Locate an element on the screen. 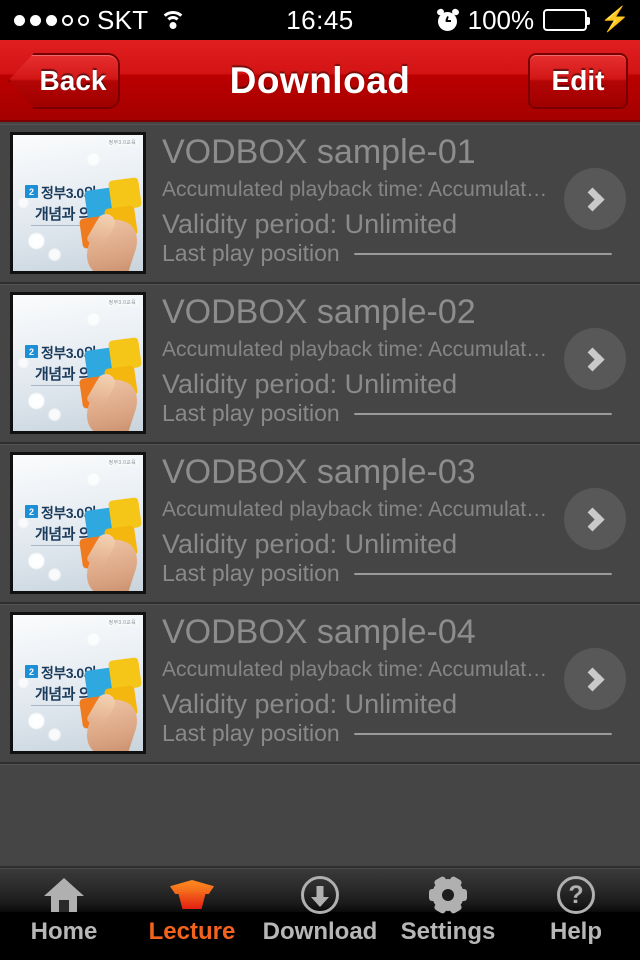 Image resolution: width=640 pixels, height=960 pixels. status-bar-right: 100% ⚡ is located at coordinates (532, 20).